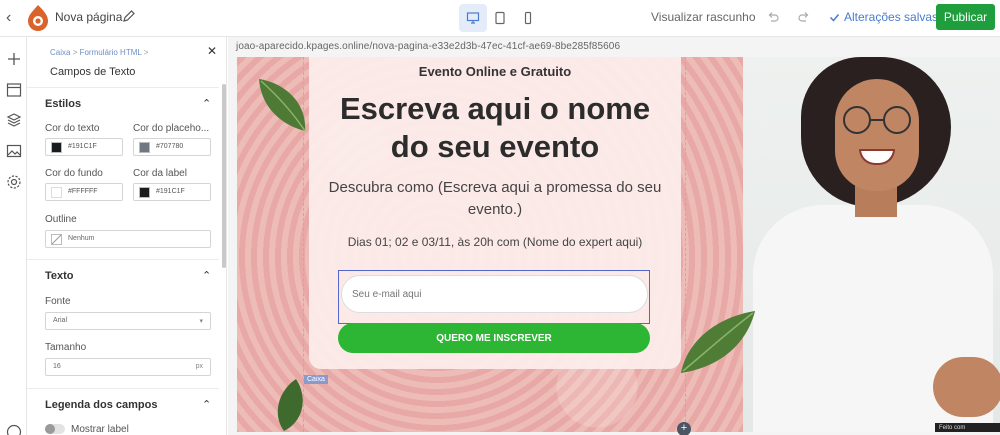  Describe the element at coordinates (74, 173) in the screenshot. I see `bg-color-label: Cor do fundo` at that location.